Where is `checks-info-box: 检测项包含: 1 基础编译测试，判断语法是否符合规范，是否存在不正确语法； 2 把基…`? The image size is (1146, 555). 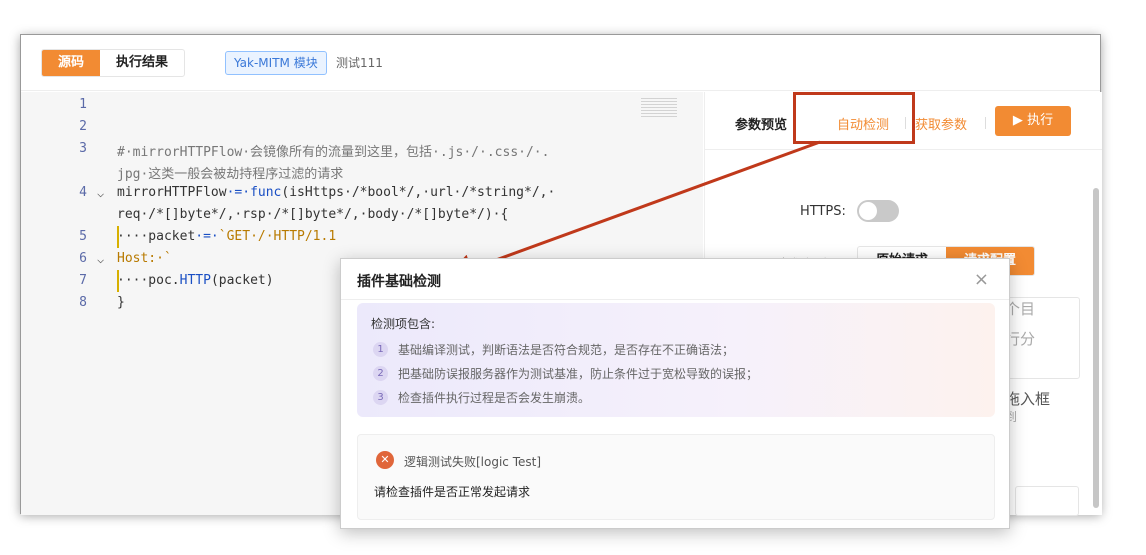 checks-info-box: 检测项包含: 1 基础编译测试，判断语法是否符合规范，是否存在不正确语法； 2 把基… is located at coordinates (676, 360).